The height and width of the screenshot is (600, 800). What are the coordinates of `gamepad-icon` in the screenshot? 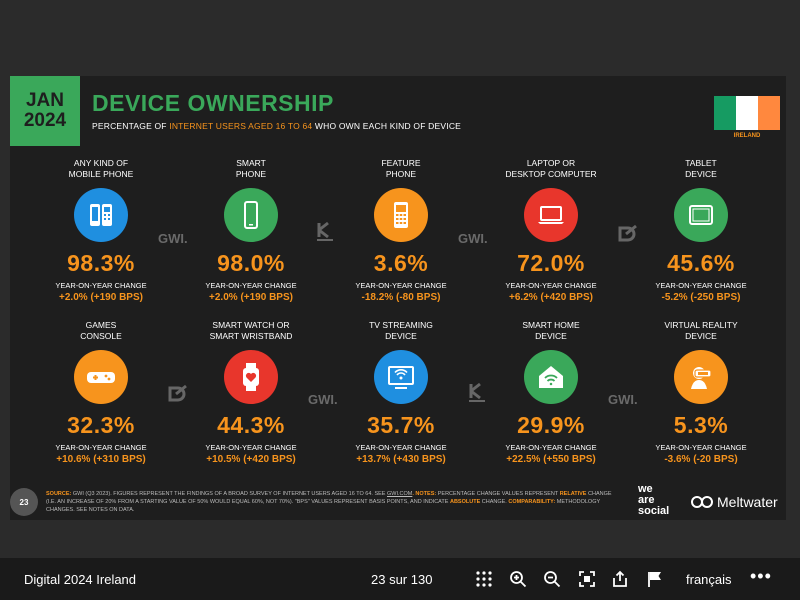 It's located at (101, 377).